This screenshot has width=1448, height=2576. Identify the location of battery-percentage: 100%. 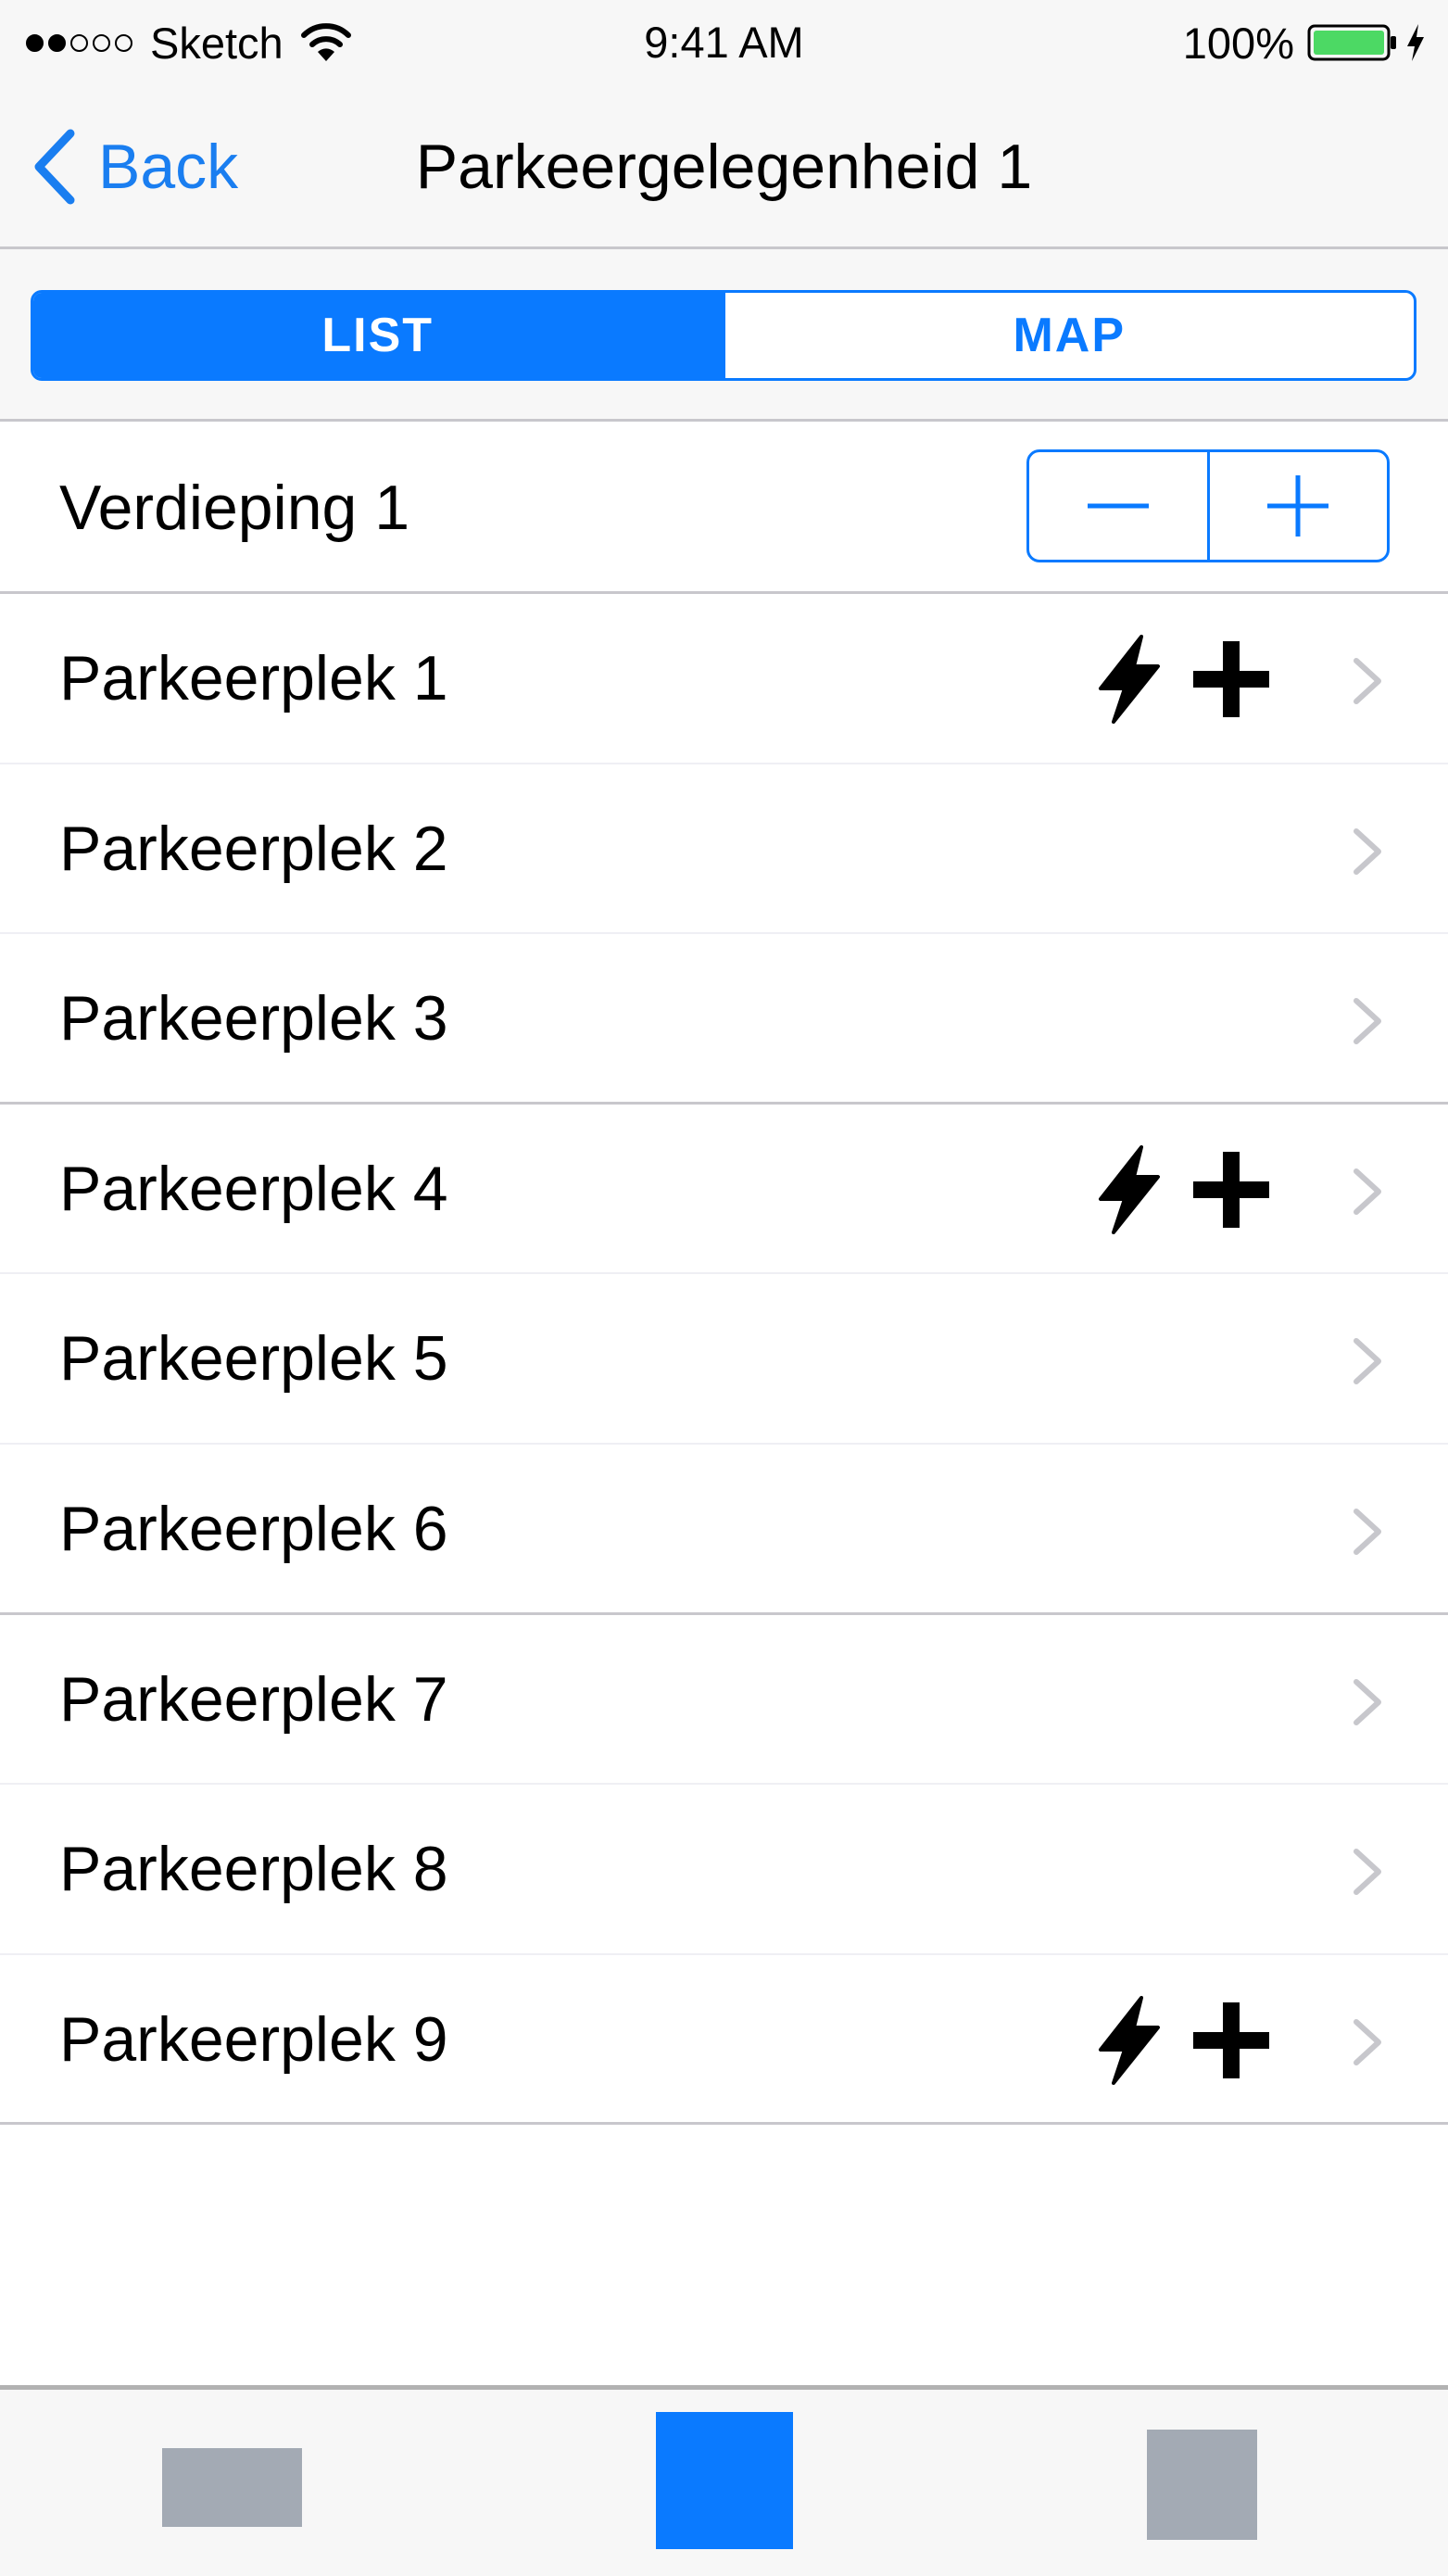
(1238, 43).